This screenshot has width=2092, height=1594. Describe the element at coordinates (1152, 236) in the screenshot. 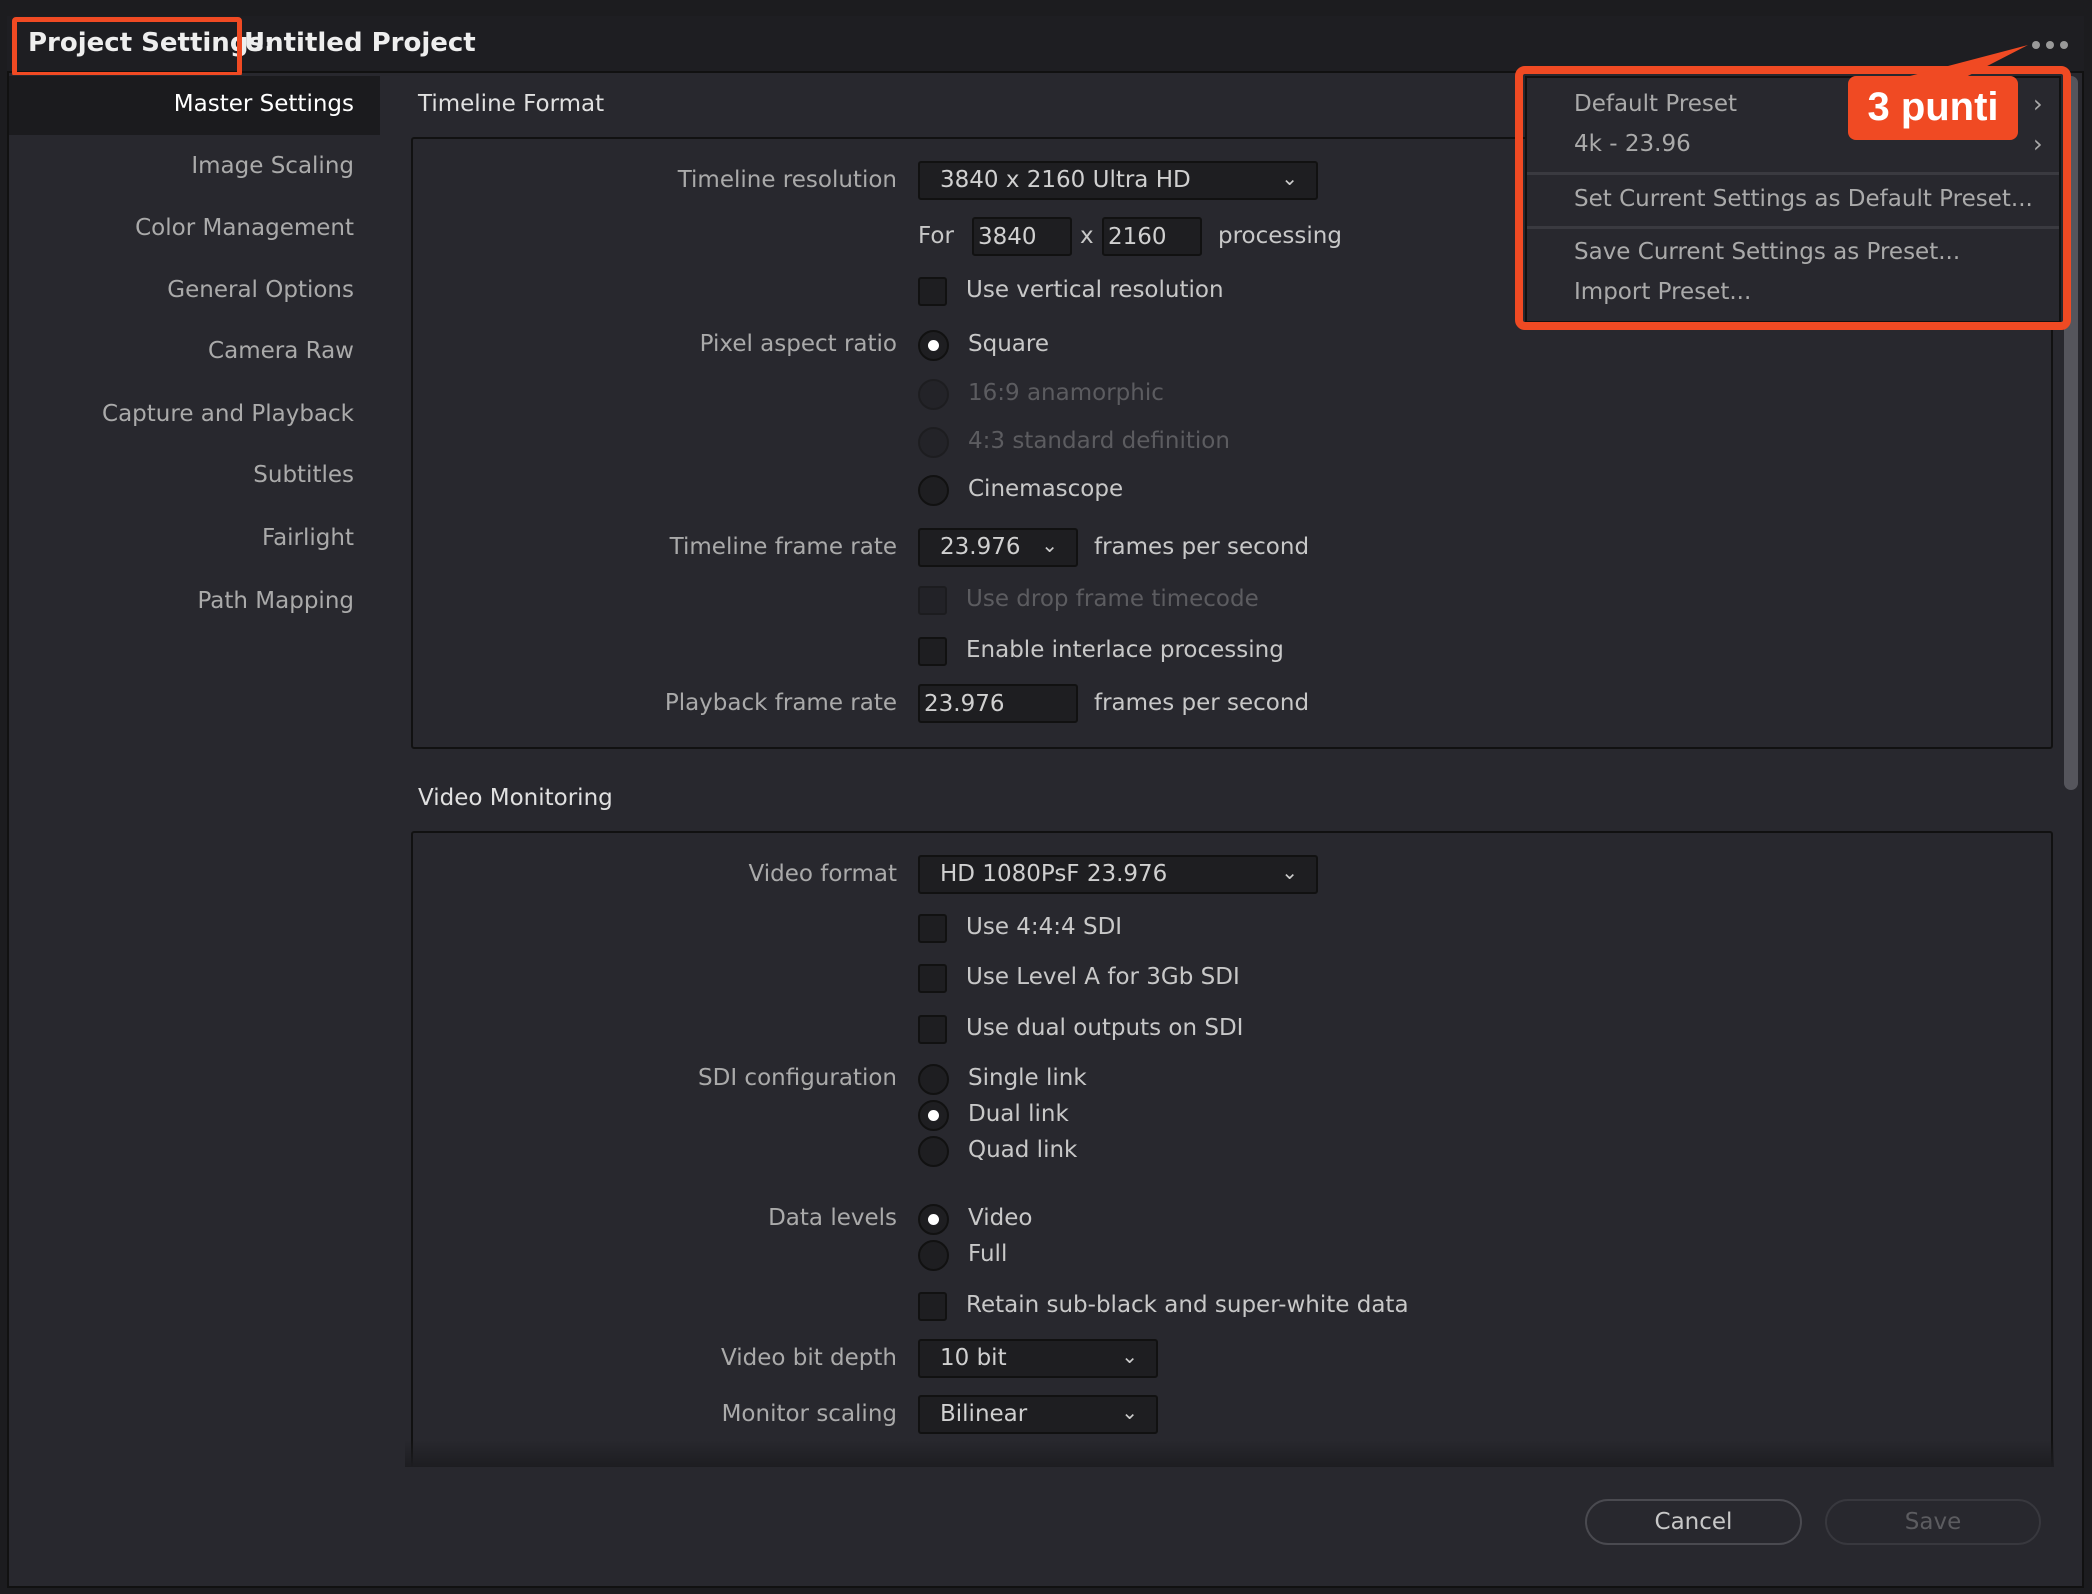

I see `height-input: 2160` at that location.